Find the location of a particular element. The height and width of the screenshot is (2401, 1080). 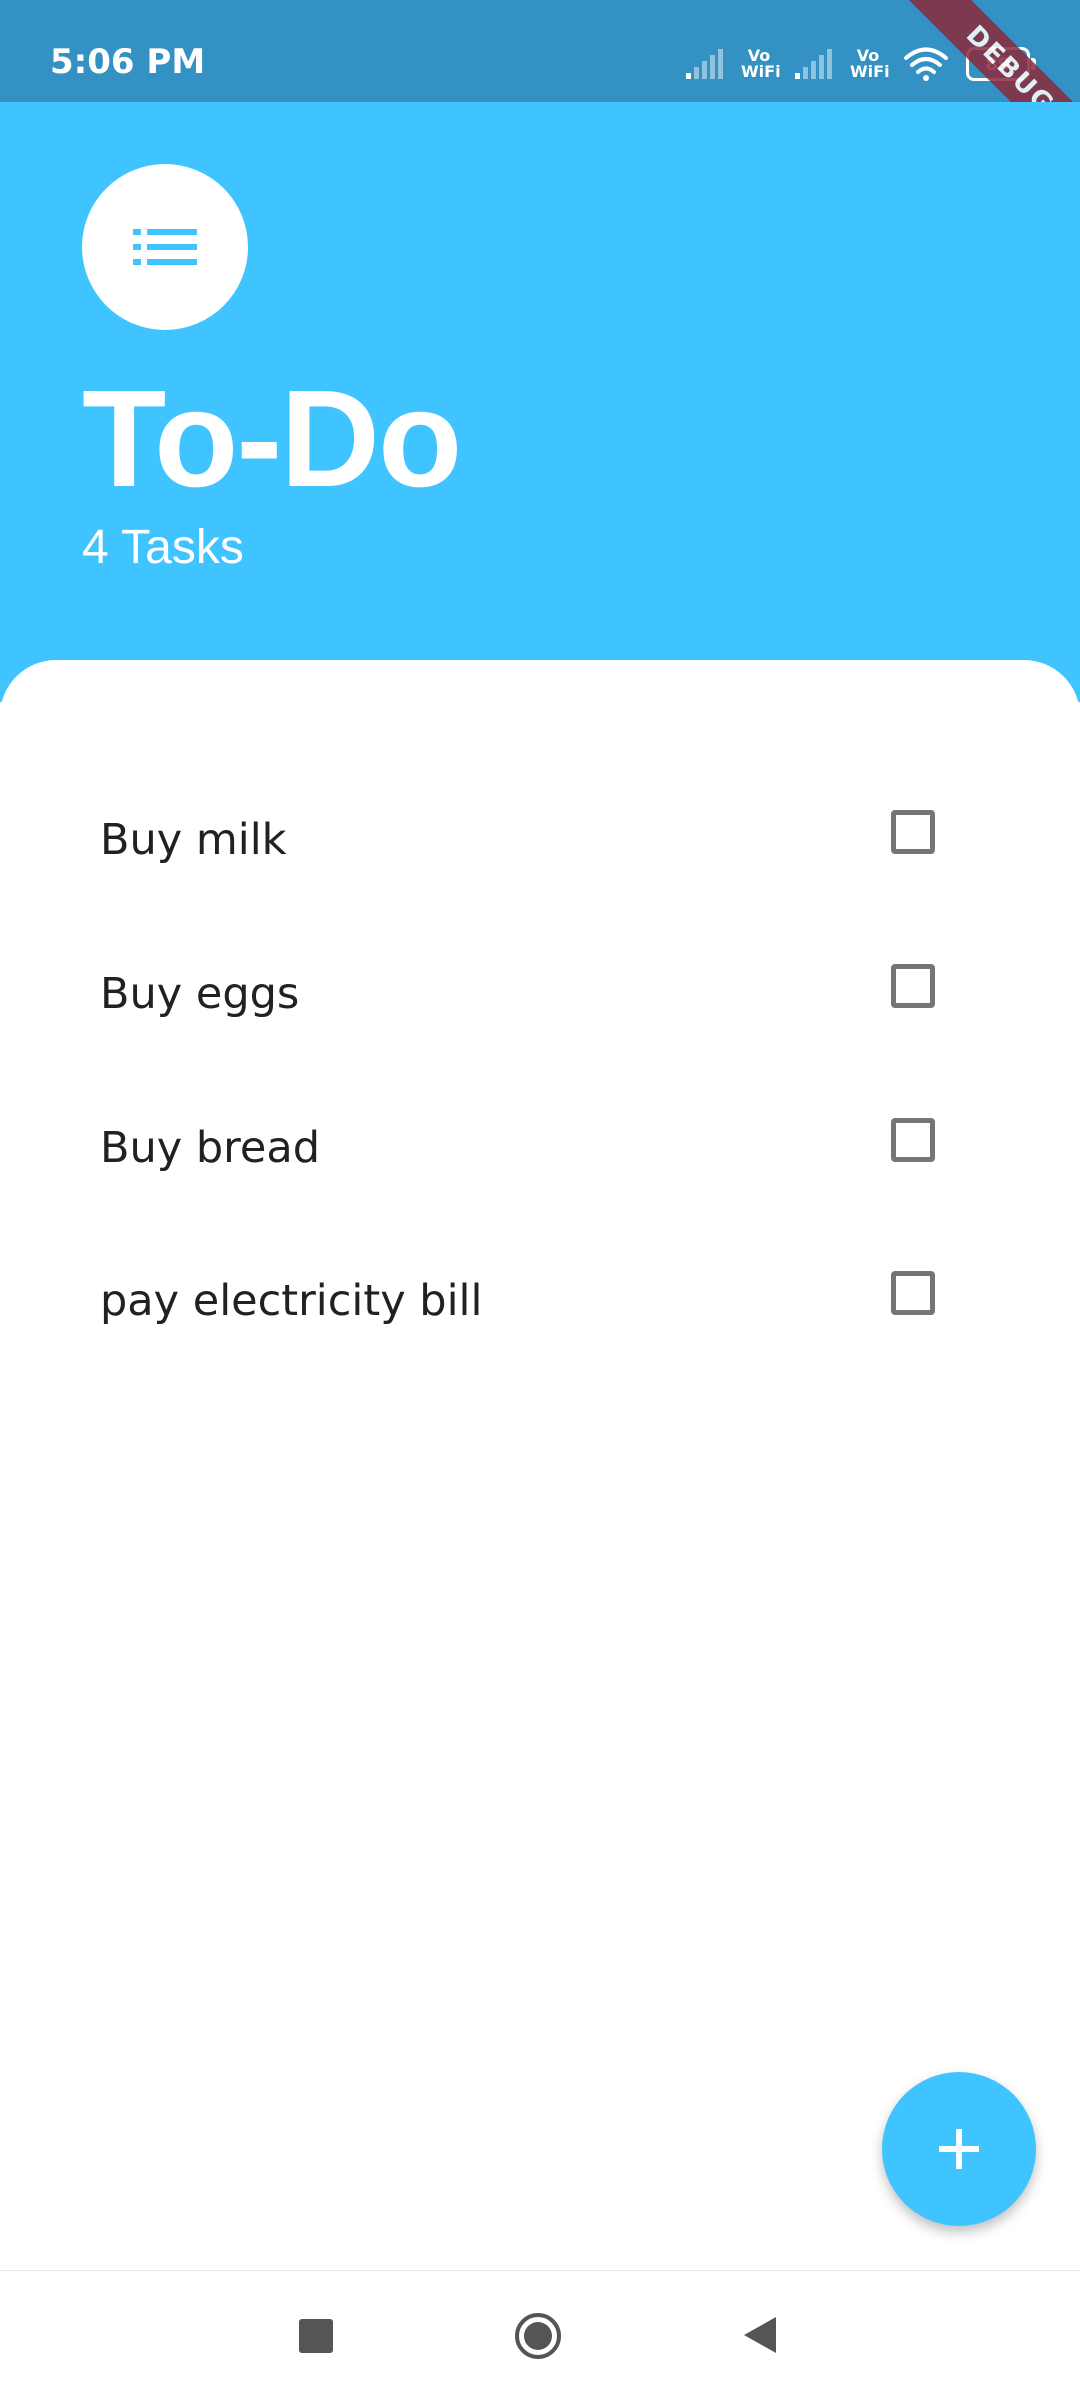

plus-icon is located at coordinates (959, 2149).